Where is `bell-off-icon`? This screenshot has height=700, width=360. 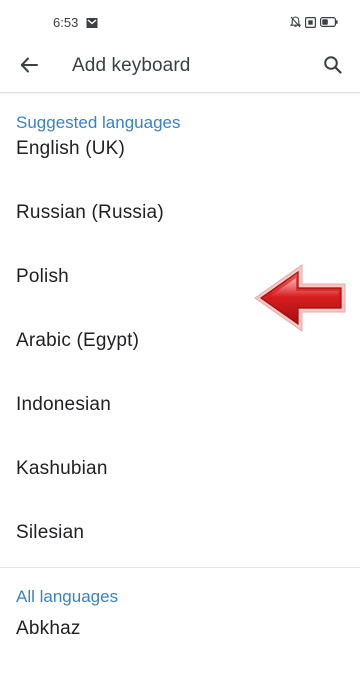
bell-off-icon is located at coordinates (295, 22).